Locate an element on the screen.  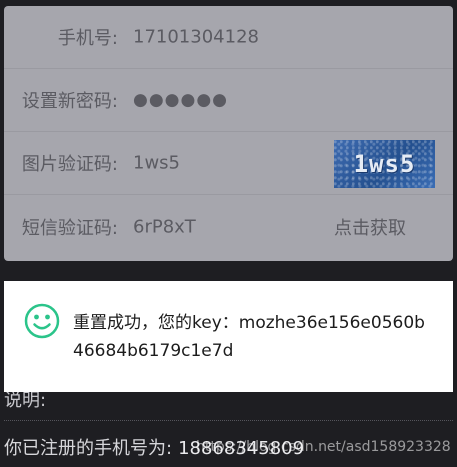
sms-code-input: 6rP8xT is located at coordinates (164, 226).